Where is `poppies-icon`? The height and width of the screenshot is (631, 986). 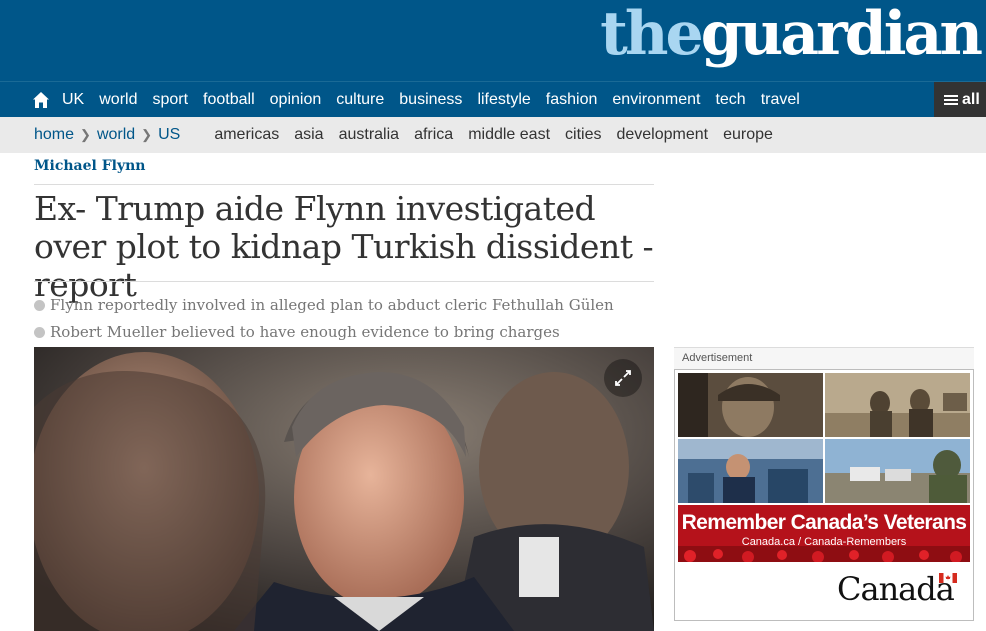
poppies-icon is located at coordinates (824, 554).